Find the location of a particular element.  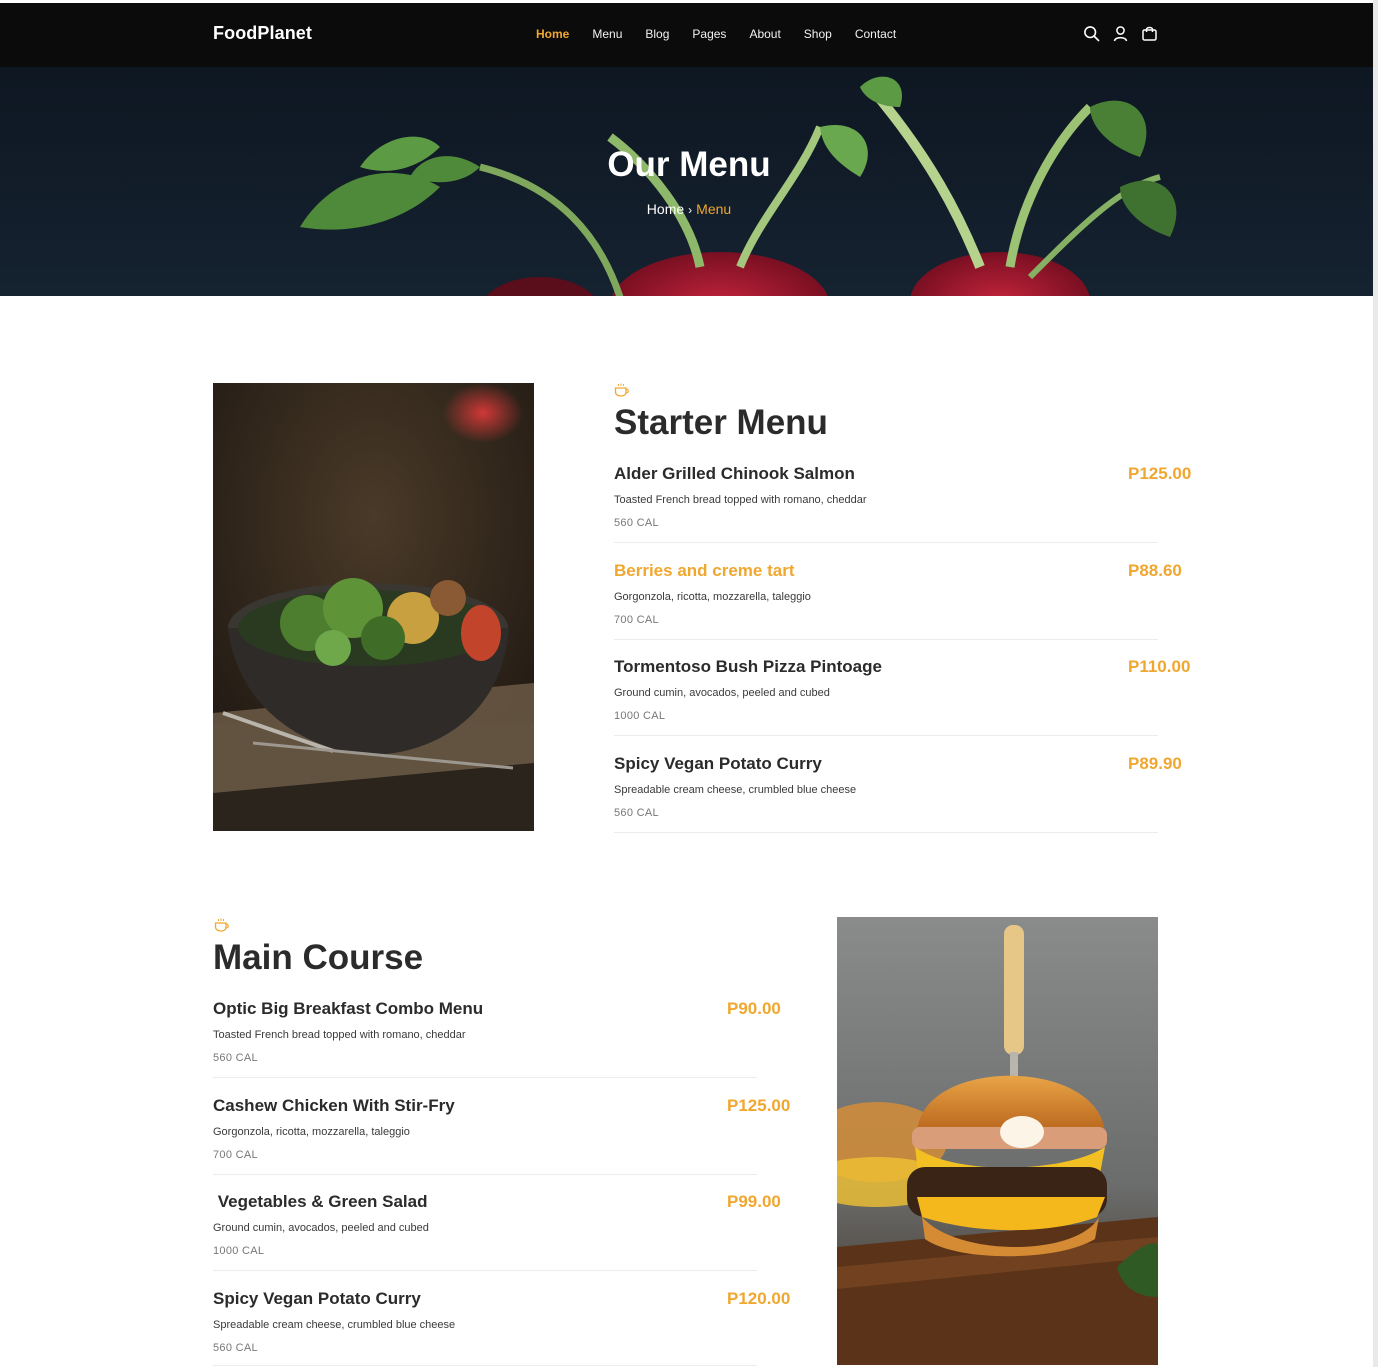

main-nav: Home Menu Blog Pages About Shop Contact is located at coordinates (716, 34).